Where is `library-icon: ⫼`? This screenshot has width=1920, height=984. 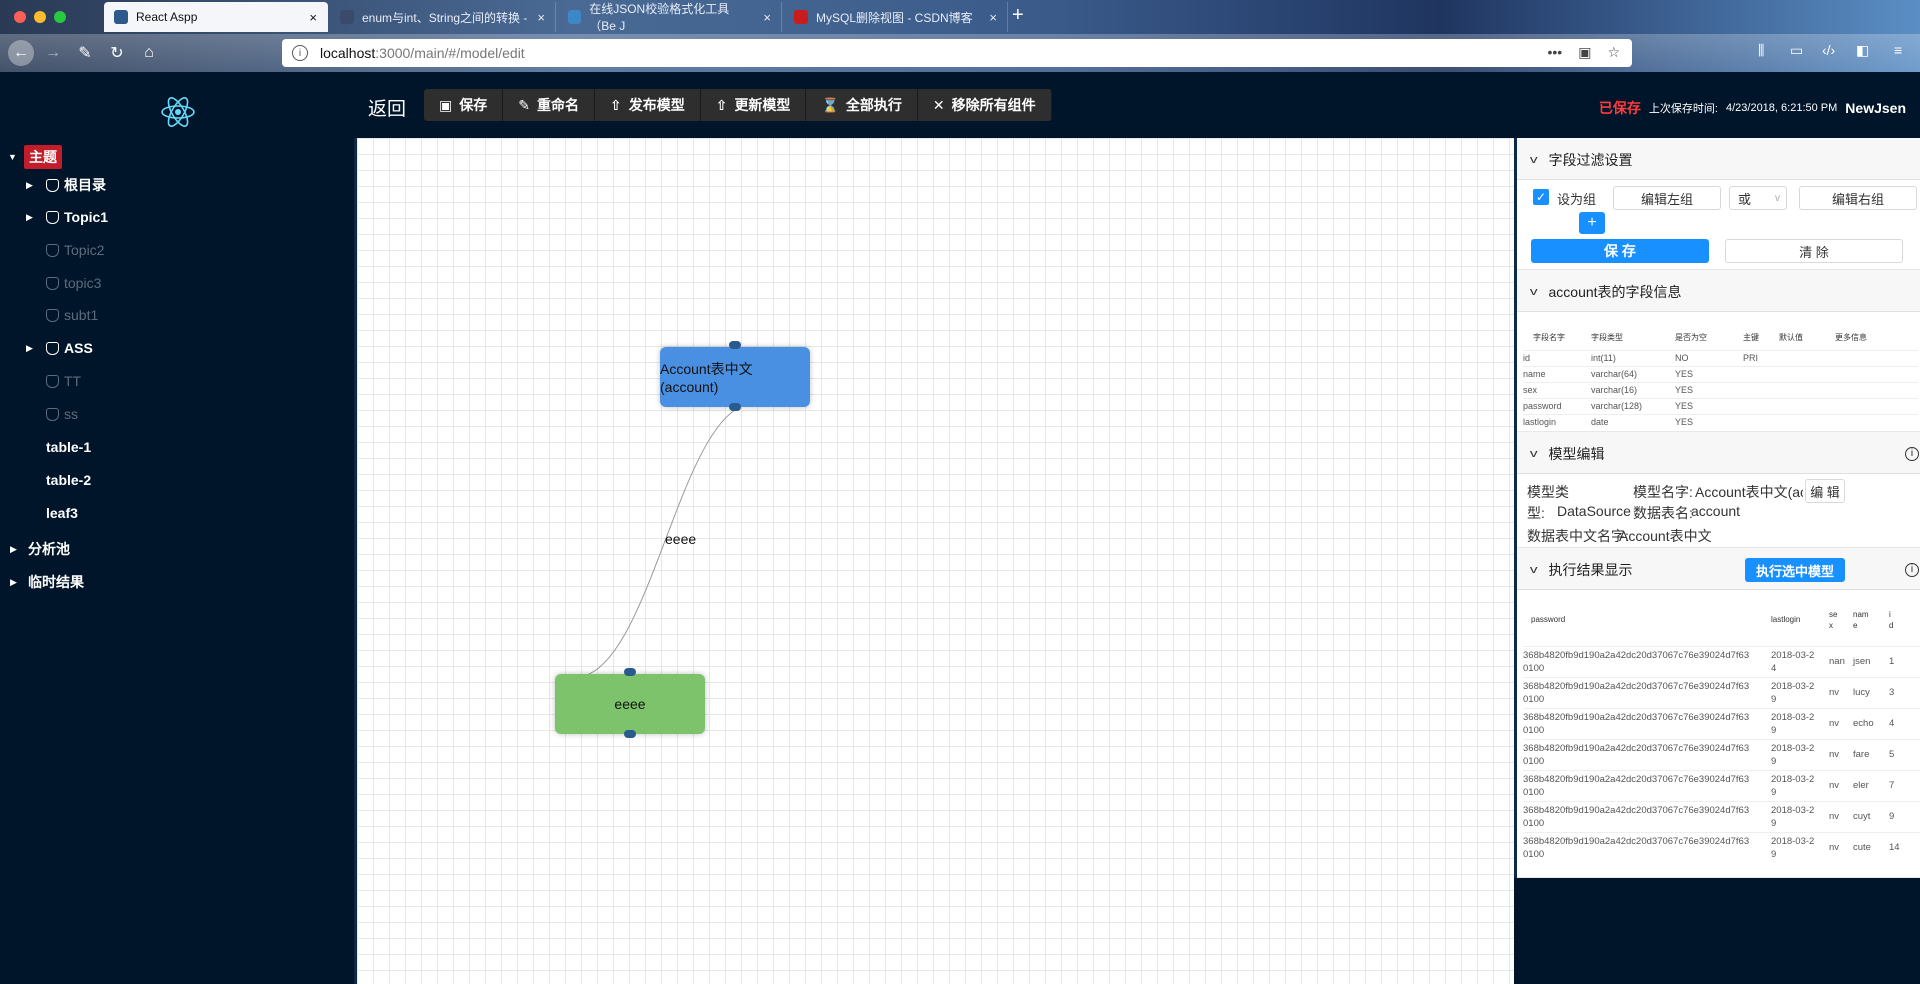
library-icon: ⫼ is located at coordinates (1761, 50).